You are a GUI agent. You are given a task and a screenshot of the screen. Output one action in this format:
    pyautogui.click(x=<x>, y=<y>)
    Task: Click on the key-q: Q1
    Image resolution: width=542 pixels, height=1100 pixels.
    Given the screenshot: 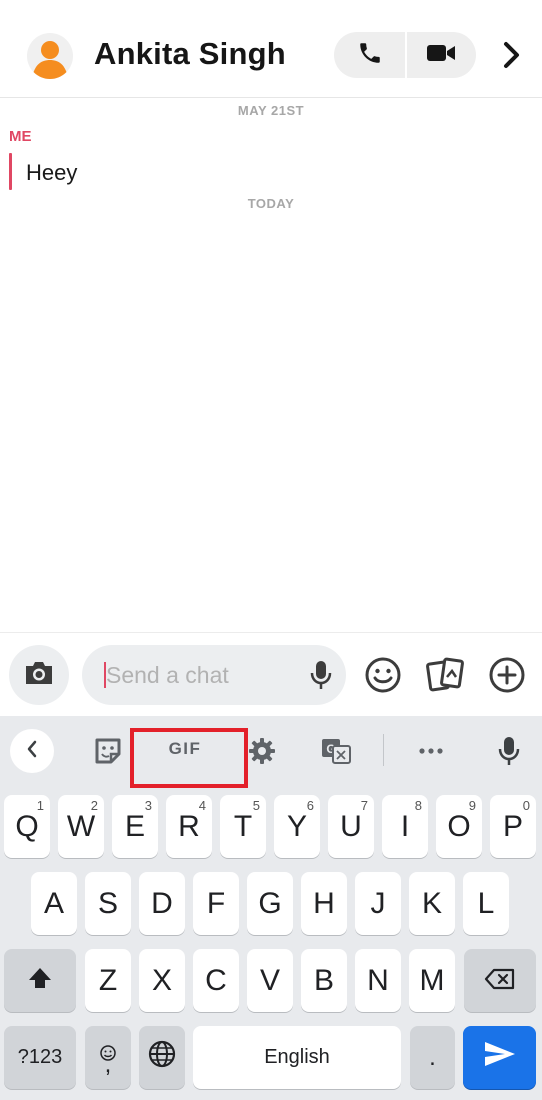 What is the action you would take?
    pyautogui.click(x=27, y=826)
    